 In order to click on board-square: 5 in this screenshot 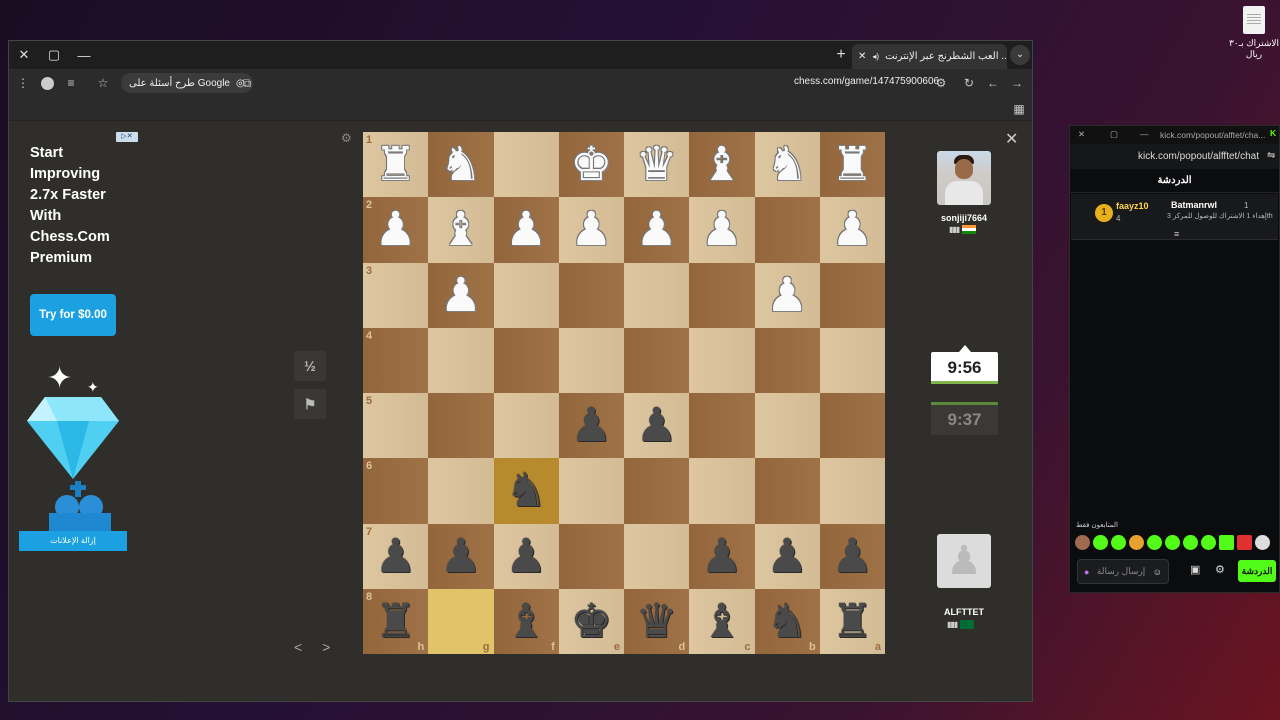, I will do `click(396, 426)`.